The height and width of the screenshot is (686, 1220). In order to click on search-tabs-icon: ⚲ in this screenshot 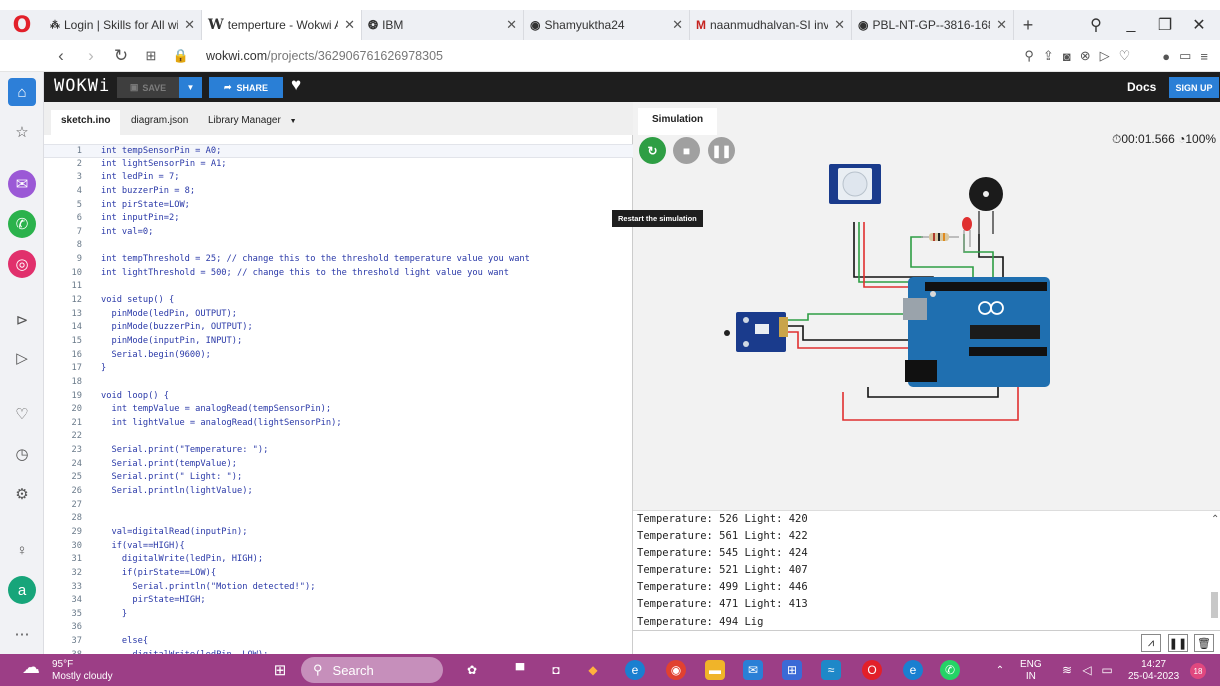, I will do `click(1096, 25)`.